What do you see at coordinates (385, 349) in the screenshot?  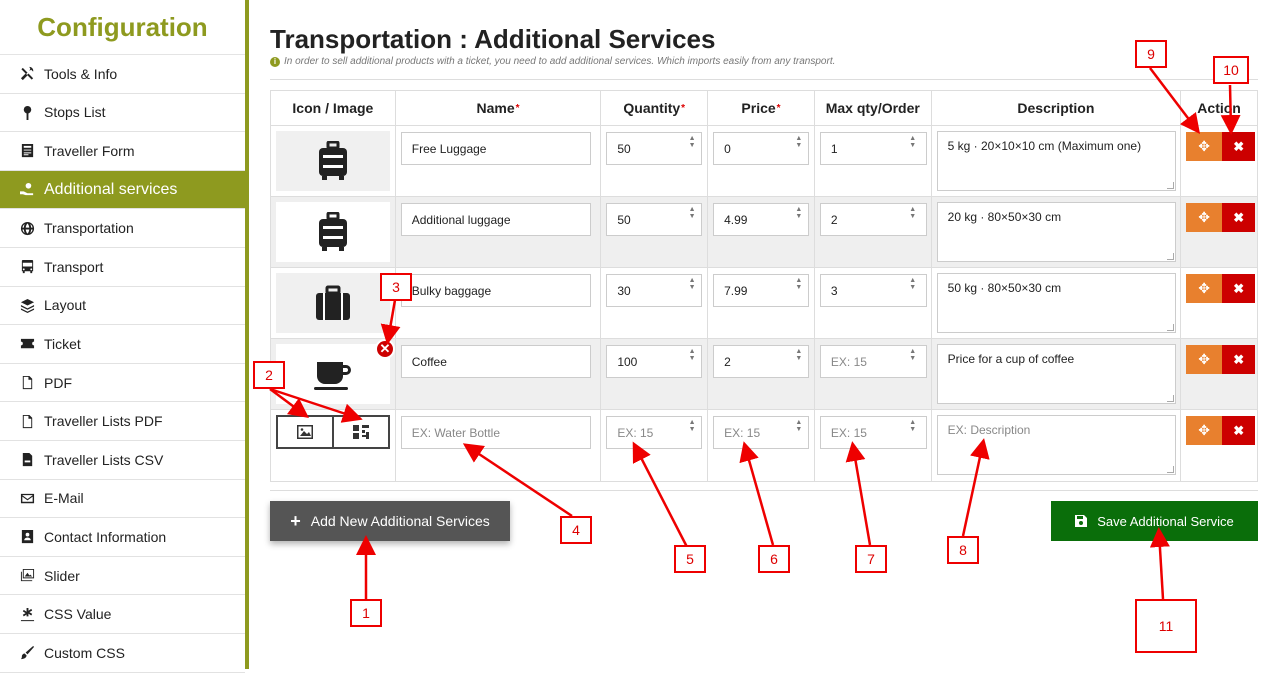 I see `remove-image-icon: ✕` at bounding box center [385, 349].